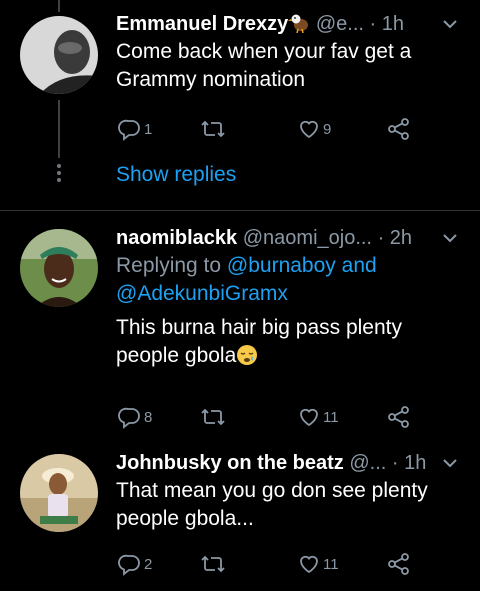  I want to click on tweet-header: Johnbusky on the beatz @... · 1h, so click(291, 463).